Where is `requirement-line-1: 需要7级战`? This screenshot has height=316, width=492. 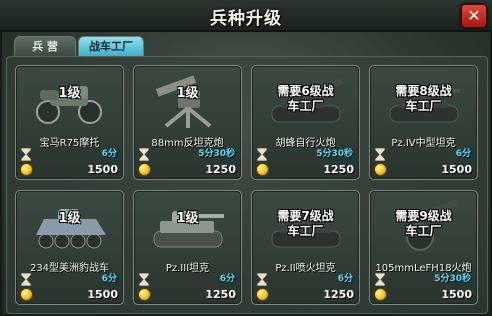
requirement-line-1: 需要7级战 is located at coordinates (305, 216).